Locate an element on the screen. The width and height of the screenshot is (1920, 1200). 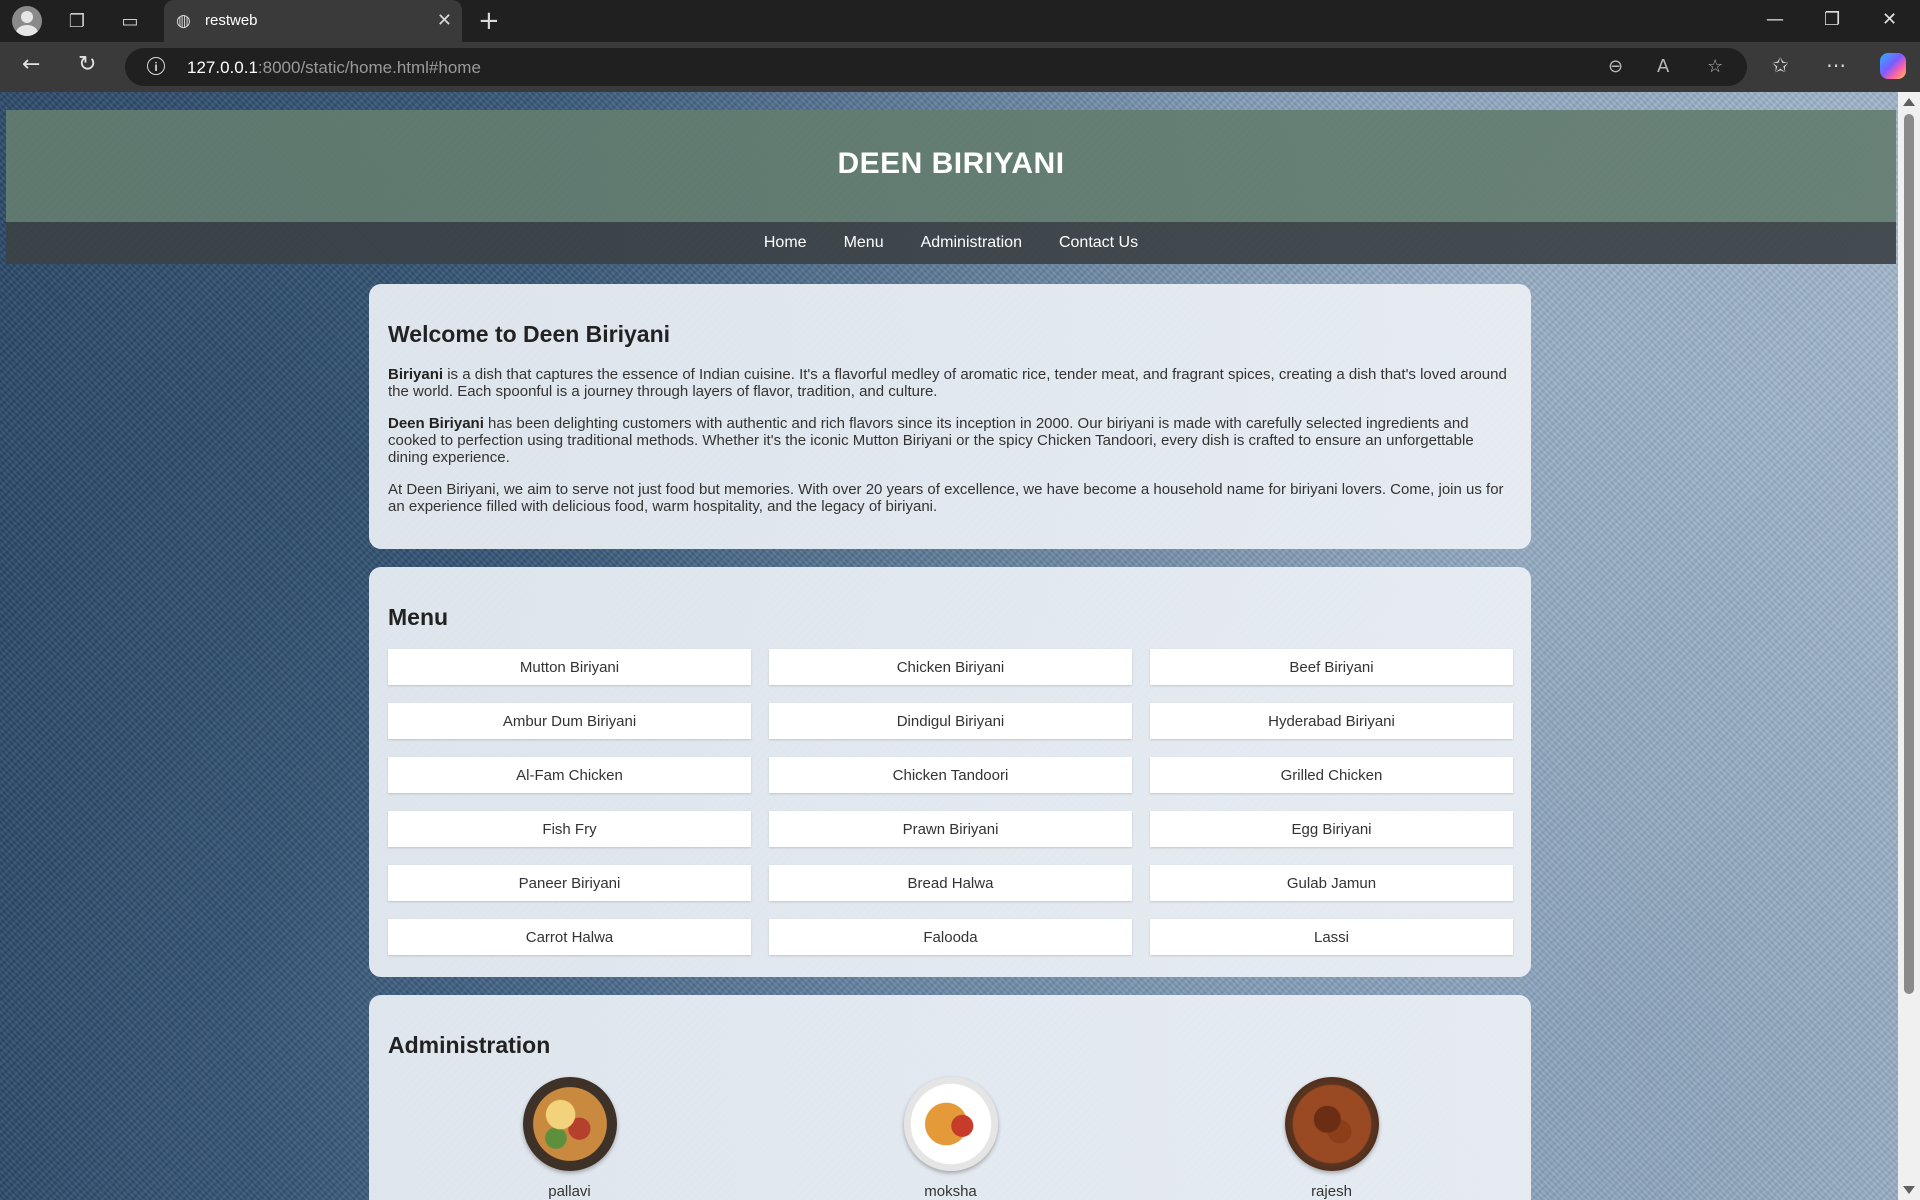
menu-item: Fish Fry is located at coordinates (569, 829).